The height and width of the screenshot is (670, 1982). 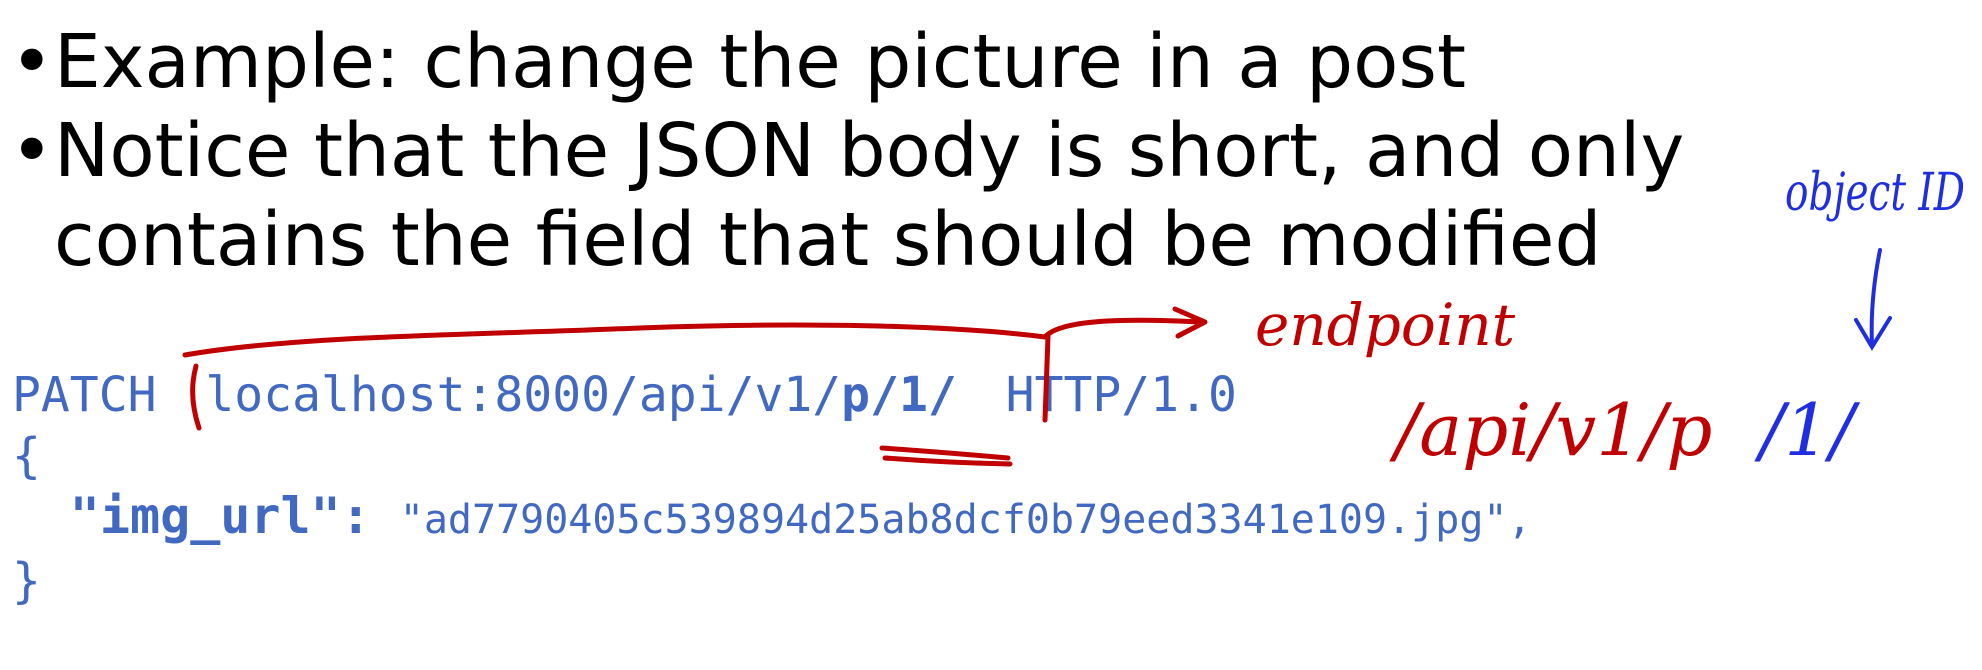 What do you see at coordinates (1875, 193) in the screenshot?
I see `object-id-label: object ID` at bounding box center [1875, 193].